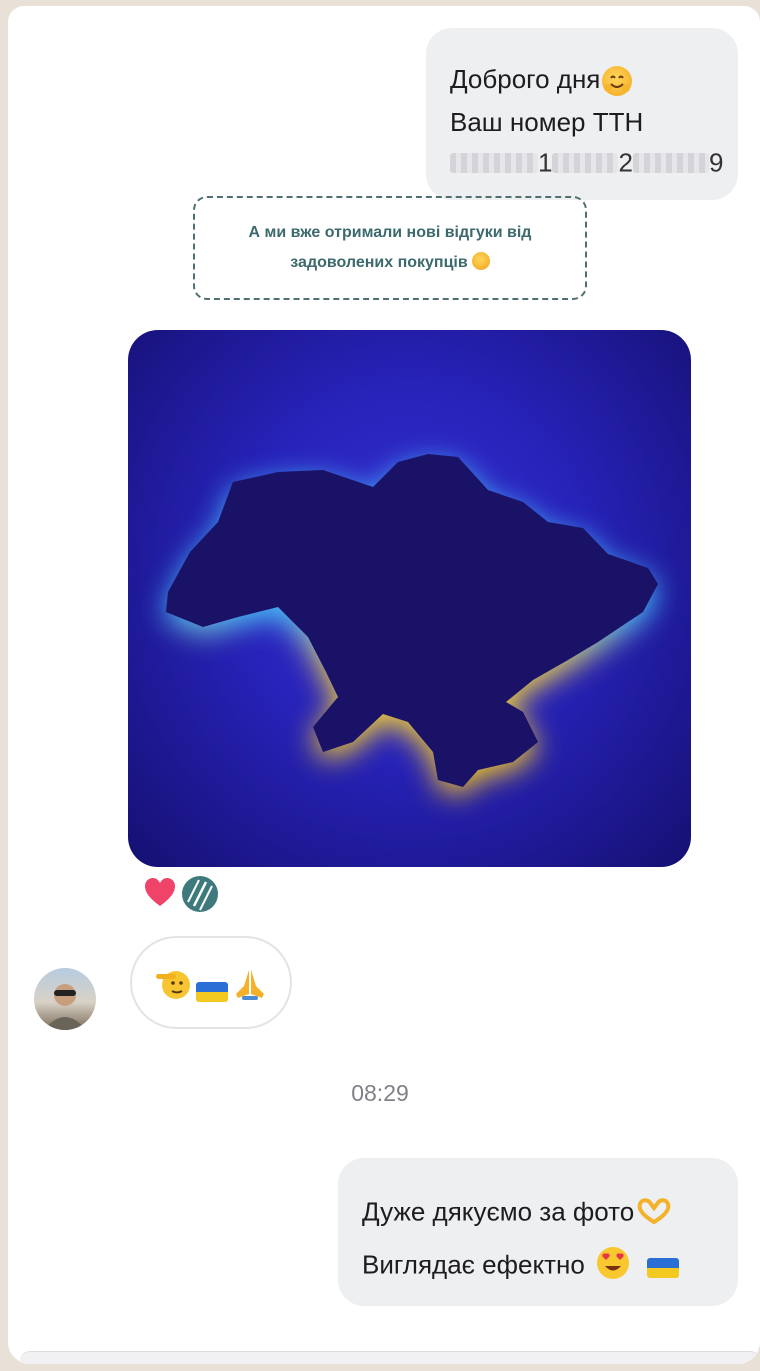 Image resolution: width=760 pixels, height=1371 pixels. I want to click on greeting-text: Доброго дня, so click(525, 79).